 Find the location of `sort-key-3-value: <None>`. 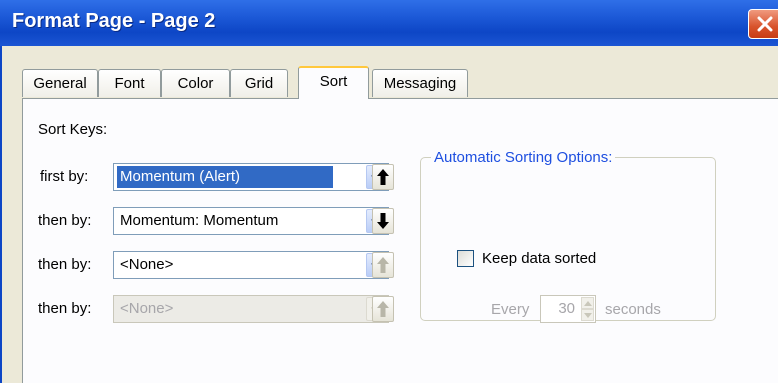

sort-key-3-value: <None> is located at coordinates (147, 264).